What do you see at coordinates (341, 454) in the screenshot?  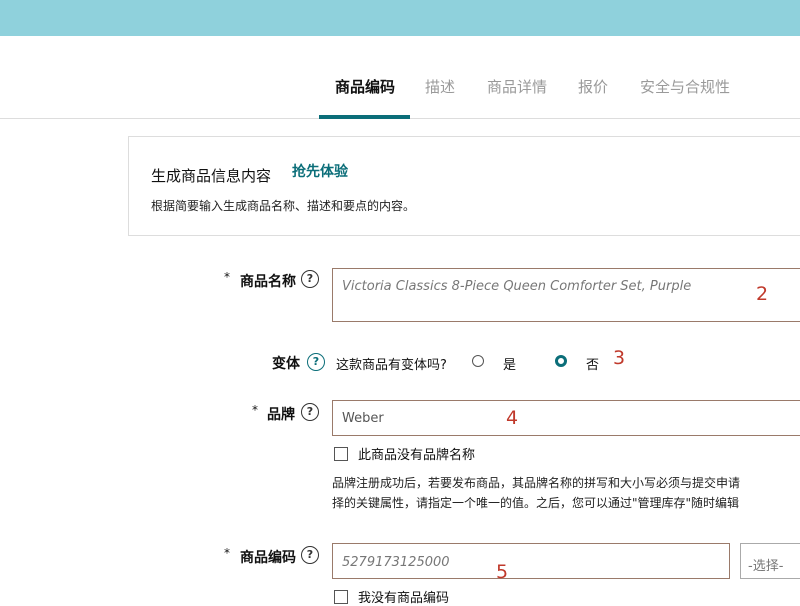 I see `no-brand-checkbox` at bounding box center [341, 454].